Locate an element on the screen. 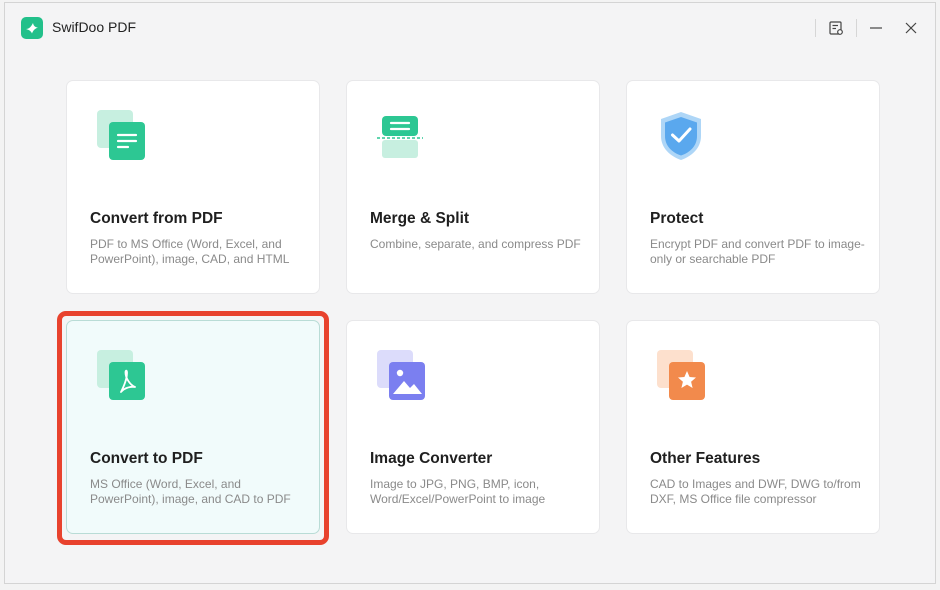  app-title: SwifDoo PDF is located at coordinates (94, 27).